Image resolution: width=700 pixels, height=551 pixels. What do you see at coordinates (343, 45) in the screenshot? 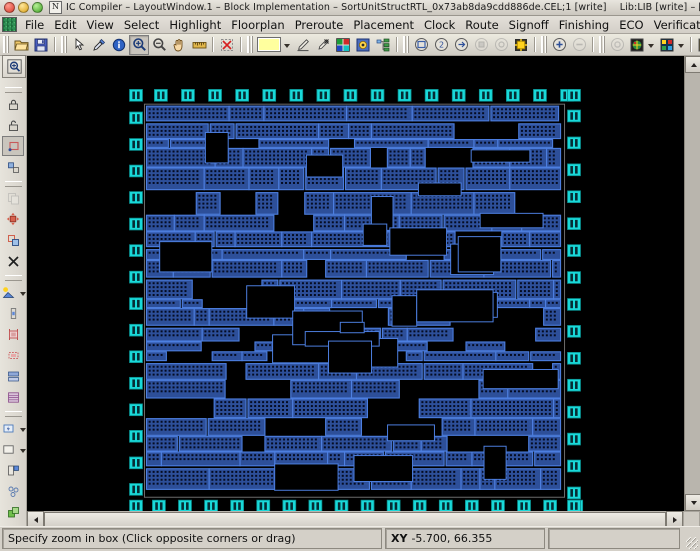
I see `layer-colors-icon` at bounding box center [343, 45].